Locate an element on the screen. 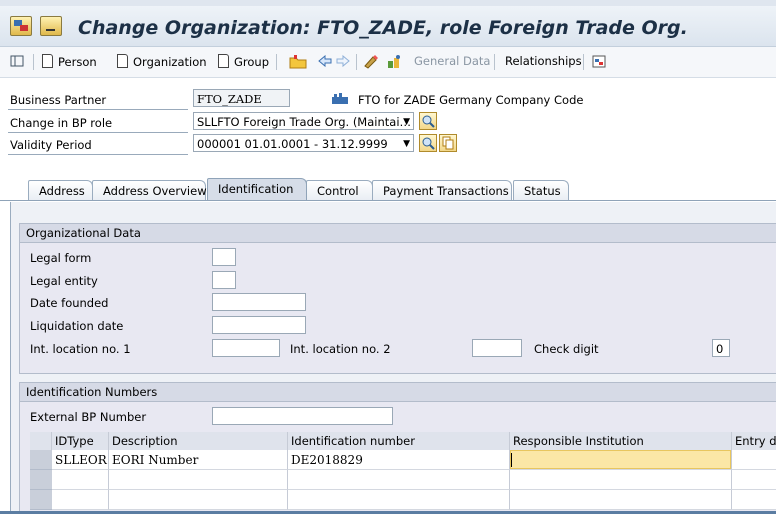 The width and height of the screenshot is (776, 514). transaction-icon is located at coordinates (600, 63).